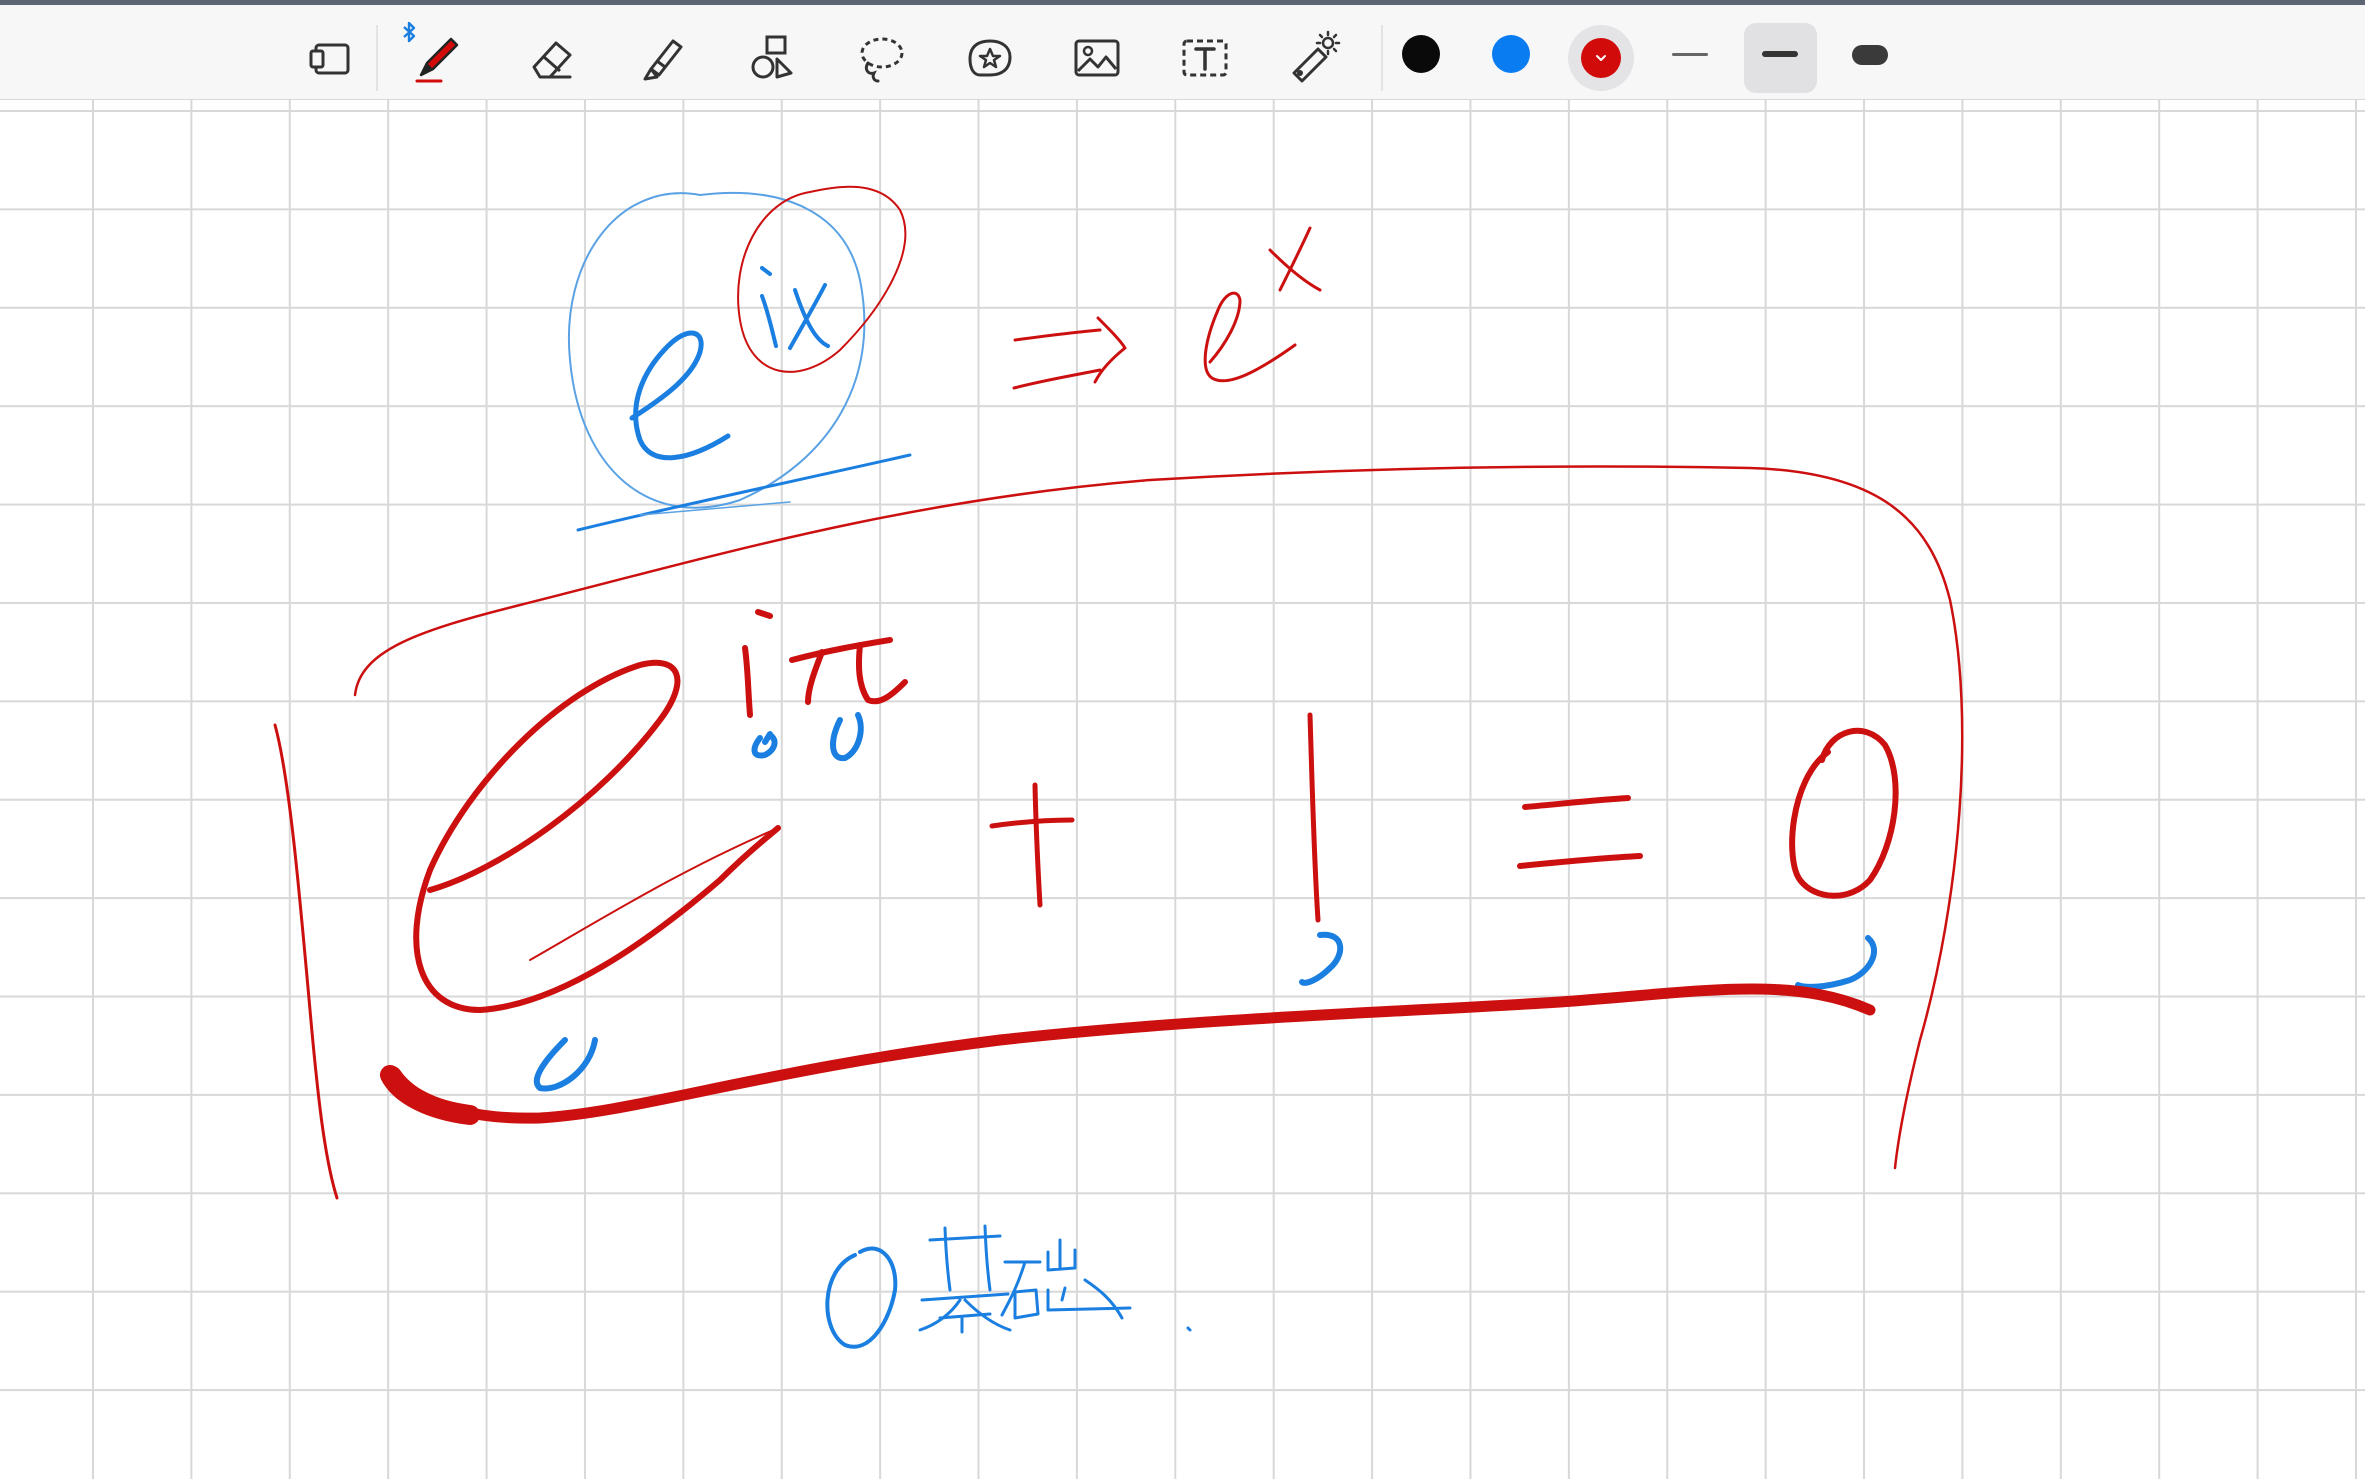 Image resolution: width=2365 pixels, height=1479 pixels. What do you see at coordinates (1780, 54) in the screenshot?
I see `stroke-width-medium` at bounding box center [1780, 54].